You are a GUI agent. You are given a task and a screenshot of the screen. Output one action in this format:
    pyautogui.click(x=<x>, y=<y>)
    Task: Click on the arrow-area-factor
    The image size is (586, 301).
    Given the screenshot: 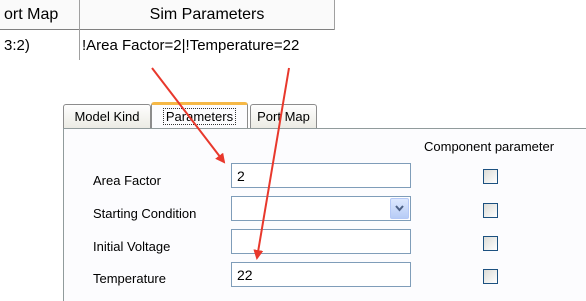 What is the action you would take?
    pyautogui.click(x=188, y=115)
    